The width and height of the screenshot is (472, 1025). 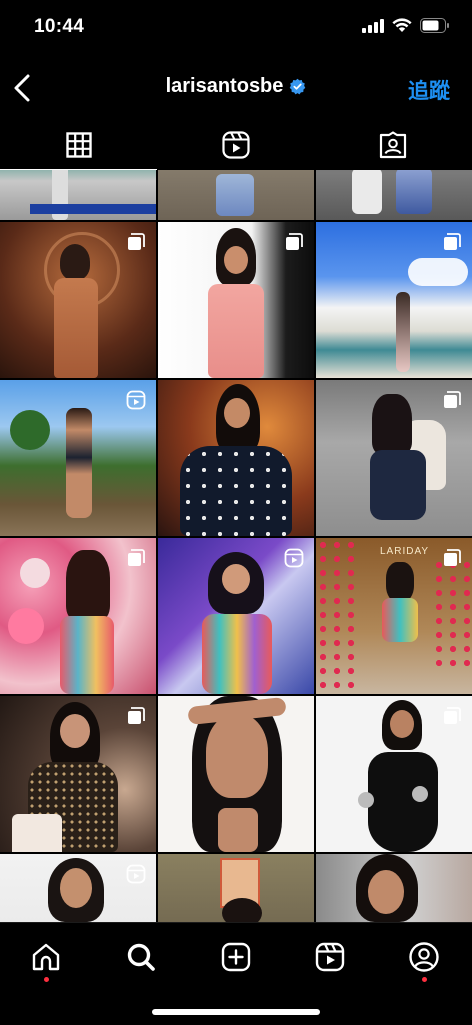 I want to click on follow-button: 追蹤, so click(x=429, y=90).